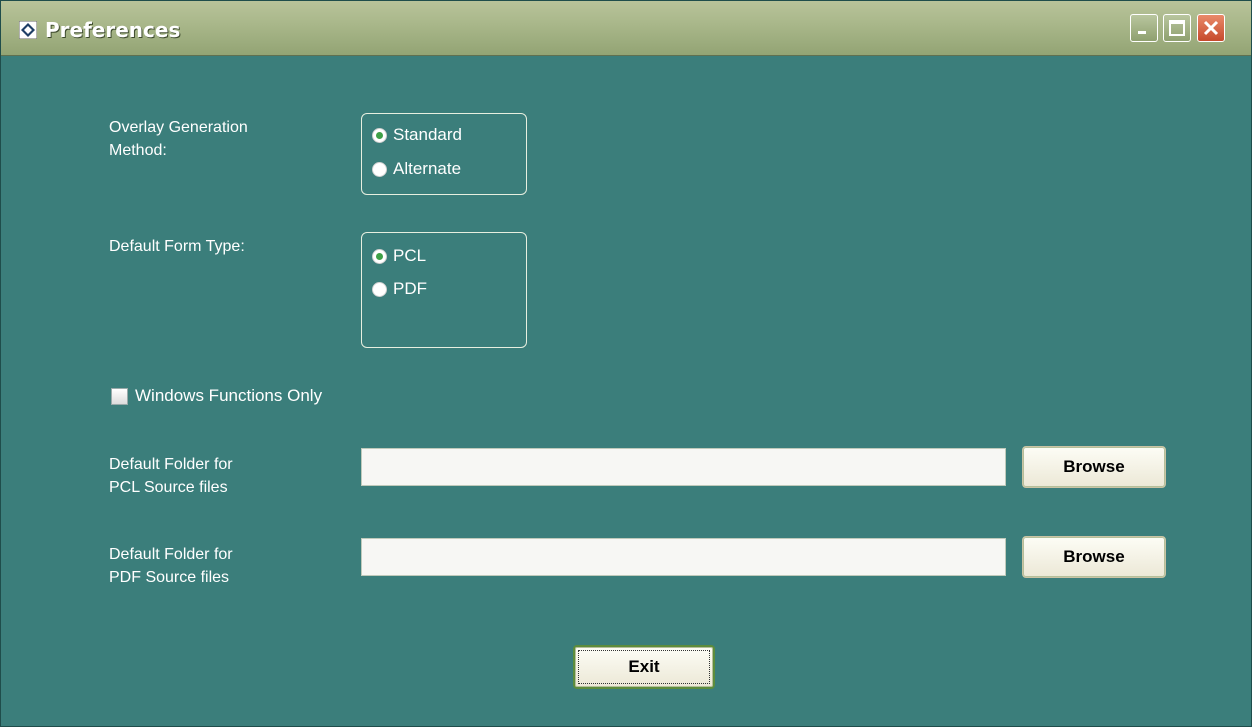 The width and height of the screenshot is (1252, 727). I want to click on form-type-group: PCL PDF, so click(444, 290).